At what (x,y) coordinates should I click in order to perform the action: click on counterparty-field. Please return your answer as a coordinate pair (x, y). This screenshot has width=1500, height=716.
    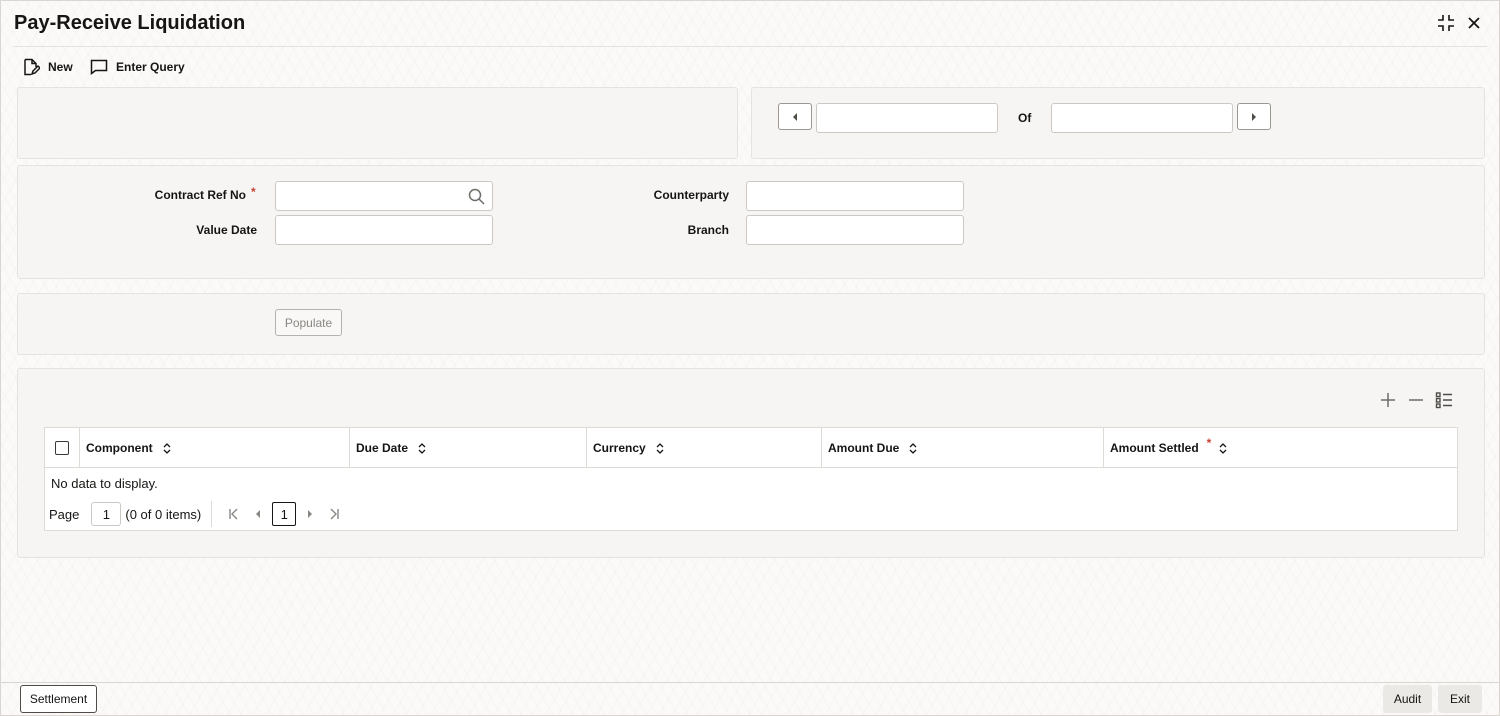
    Looking at the image, I should click on (855, 196).